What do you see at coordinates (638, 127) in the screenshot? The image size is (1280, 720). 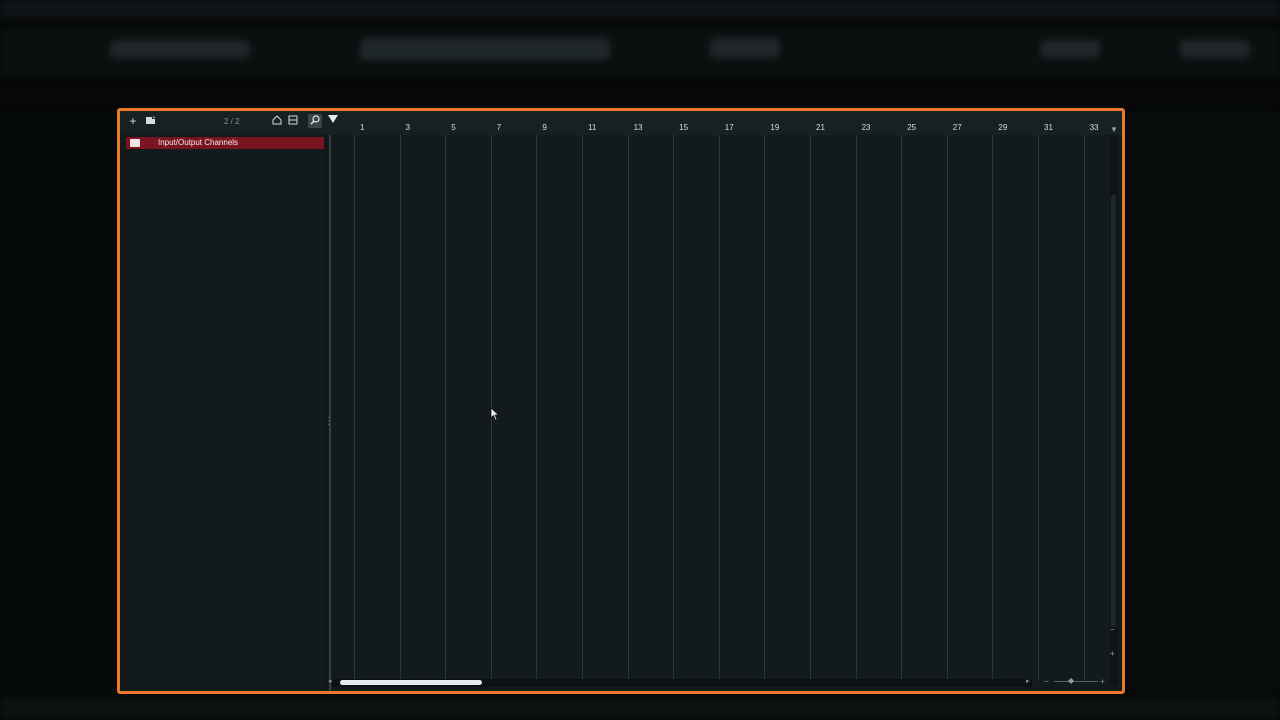 I see `ruler-bar-13: 13` at bounding box center [638, 127].